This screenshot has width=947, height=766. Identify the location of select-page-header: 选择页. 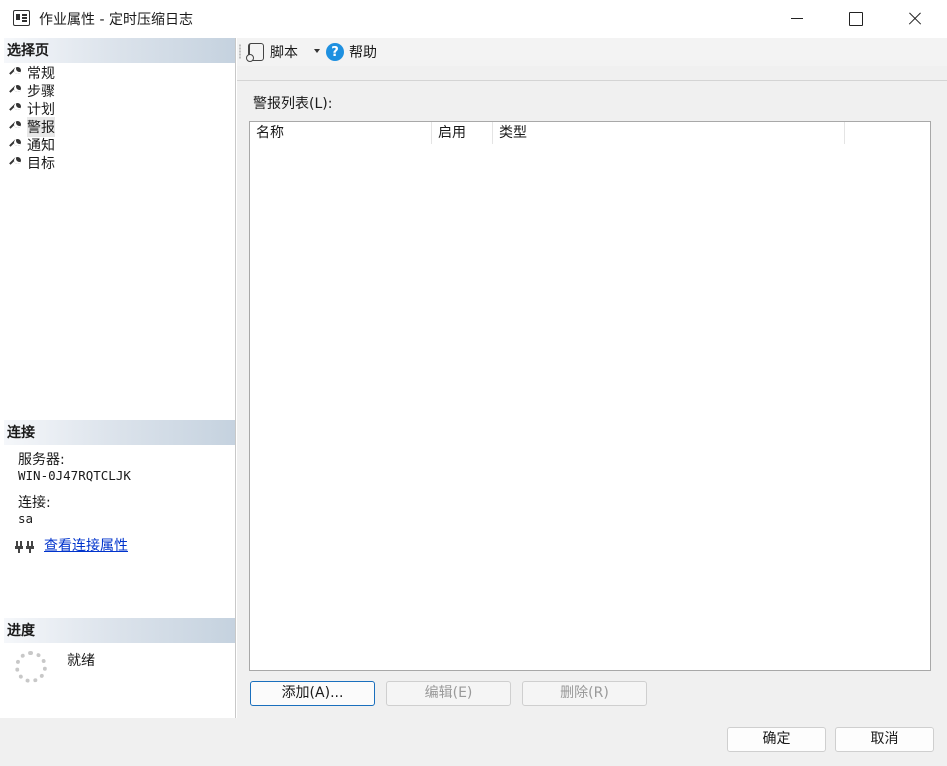
(119, 50).